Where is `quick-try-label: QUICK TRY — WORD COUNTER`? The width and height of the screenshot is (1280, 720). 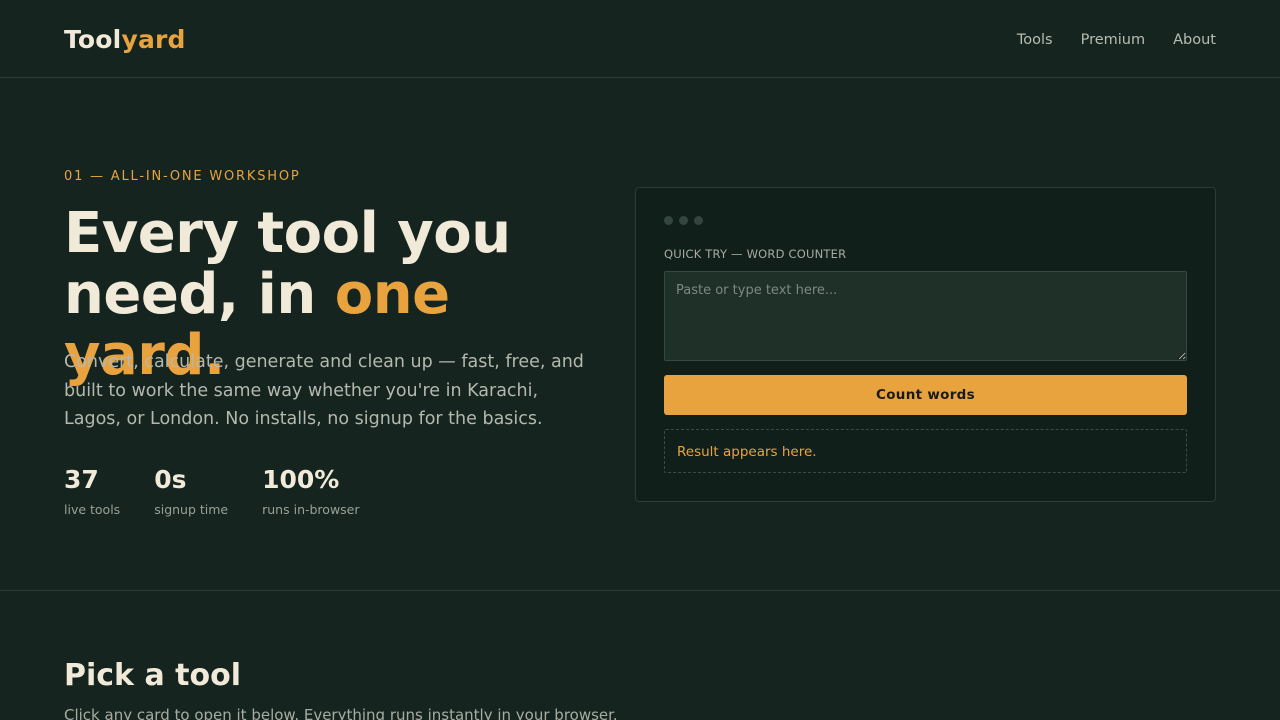
quick-try-label: QUICK TRY — WORD COUNTER is located at coordinates (755, 254).